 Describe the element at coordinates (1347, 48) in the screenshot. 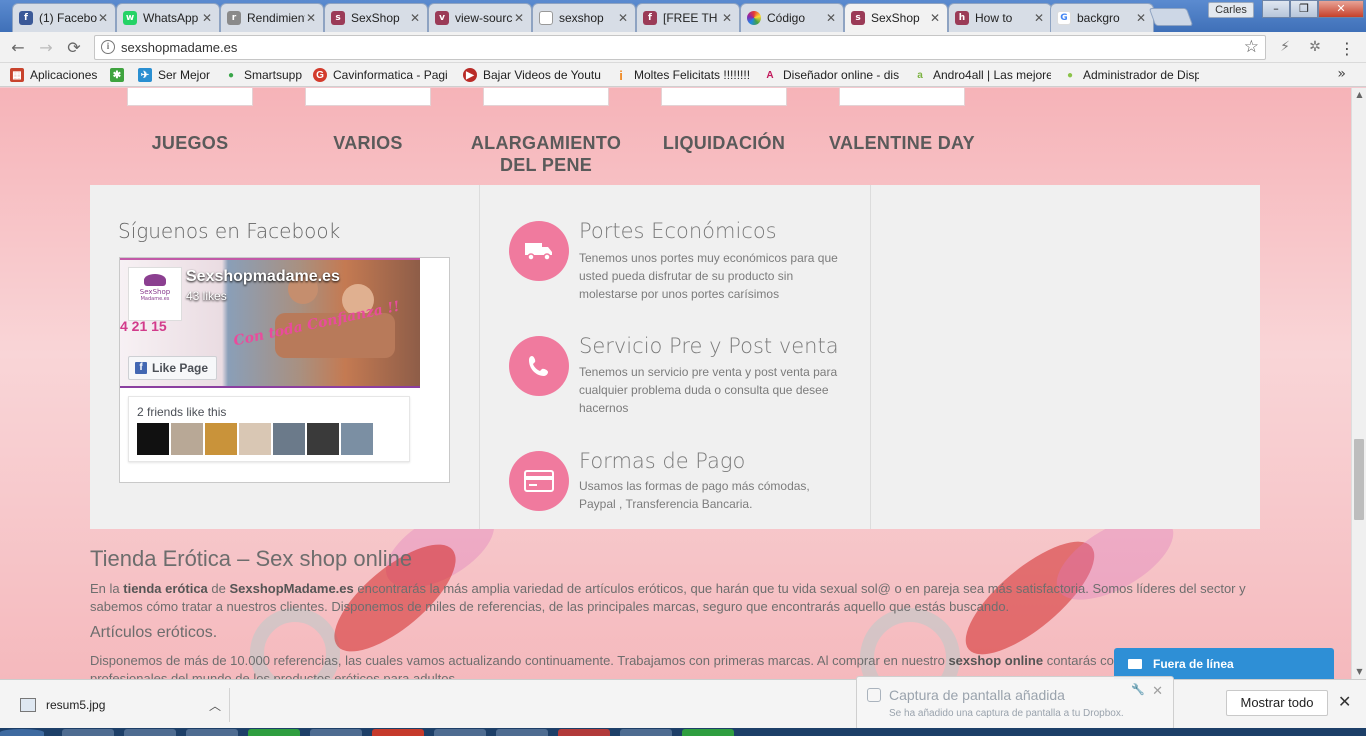

I see `menu-icon: ⋮` at that location.